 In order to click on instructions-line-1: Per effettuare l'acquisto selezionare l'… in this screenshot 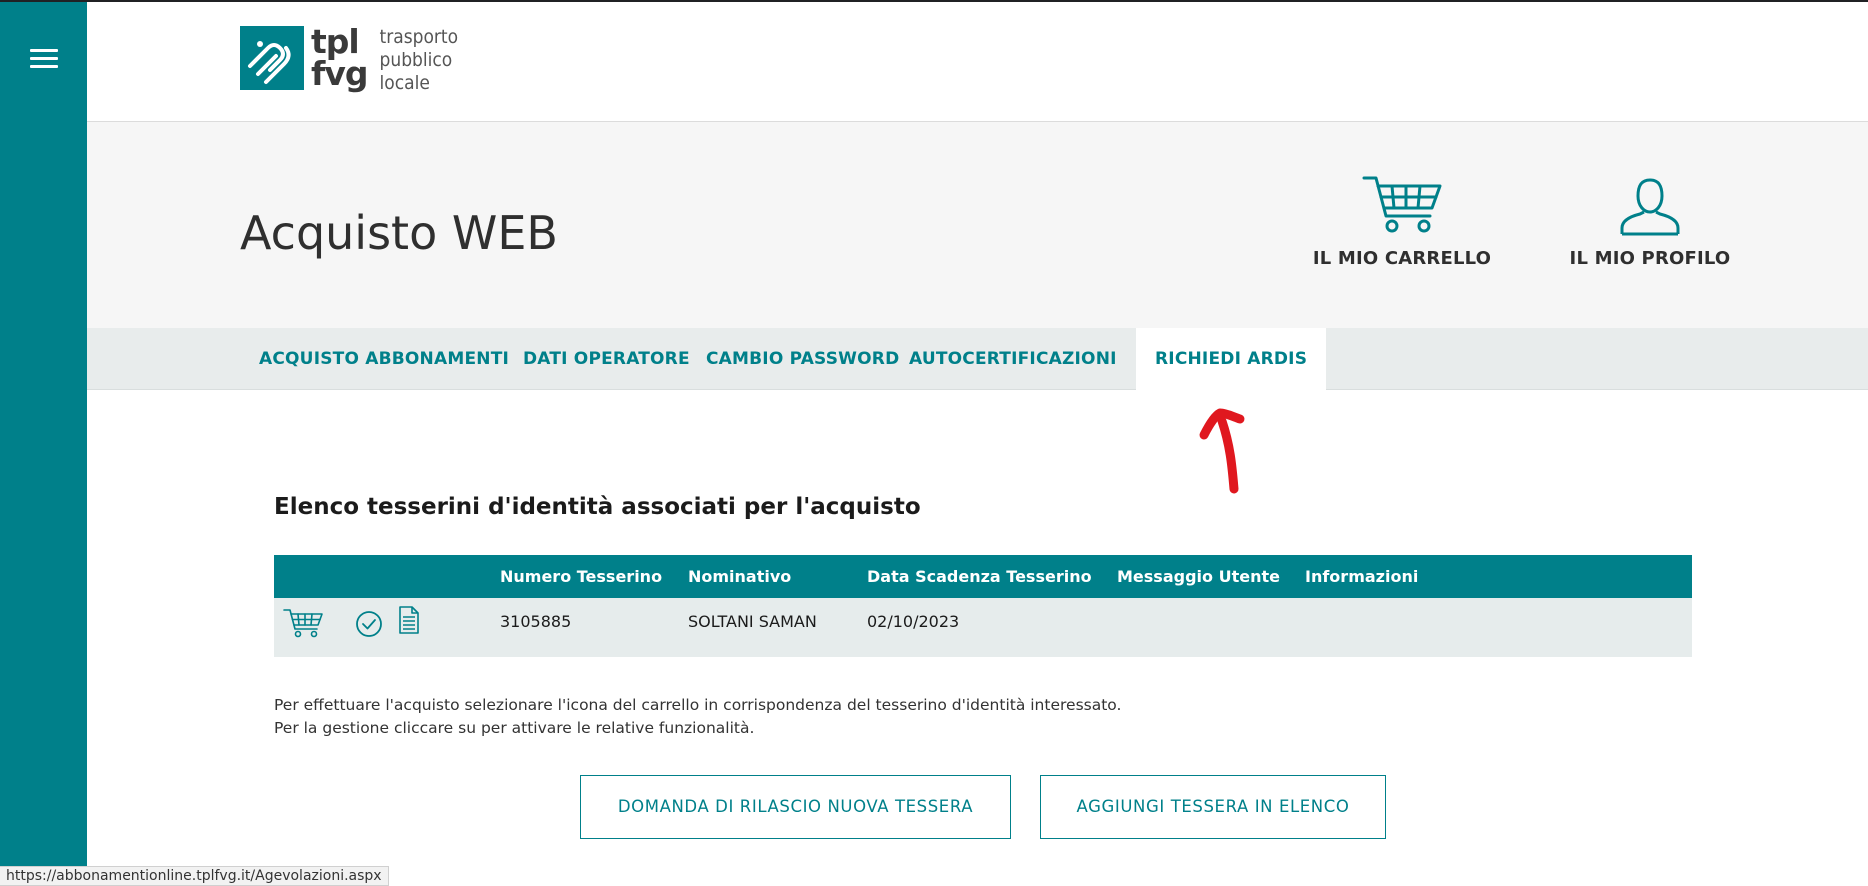, I will do `click(698, 705)`.